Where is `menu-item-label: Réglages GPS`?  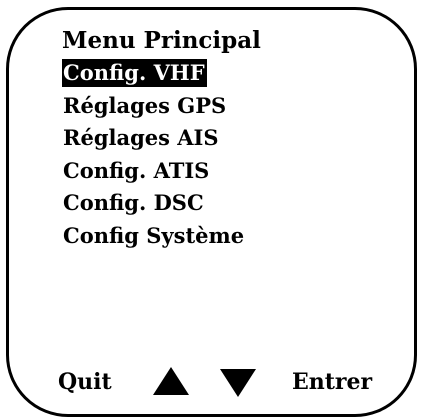
menu-item-label: Réglages GPS is located at coordinates (145, 105).